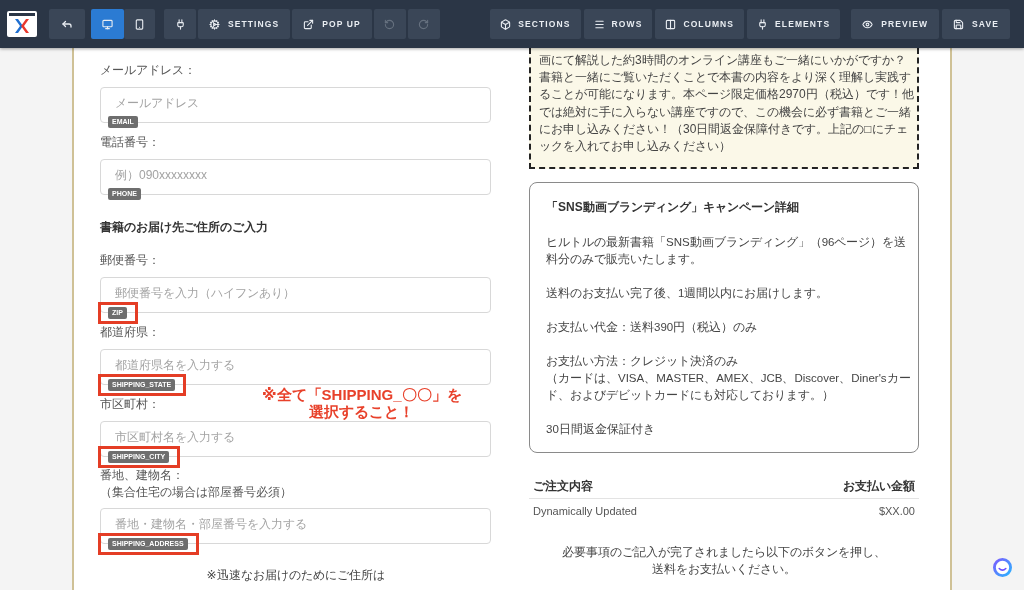 Image resolution: width=1024 pixels, height=590 pixels. I want to click on card-paragraph: お支払い代金：送料390円（税込）のみ, so click(652, 328).